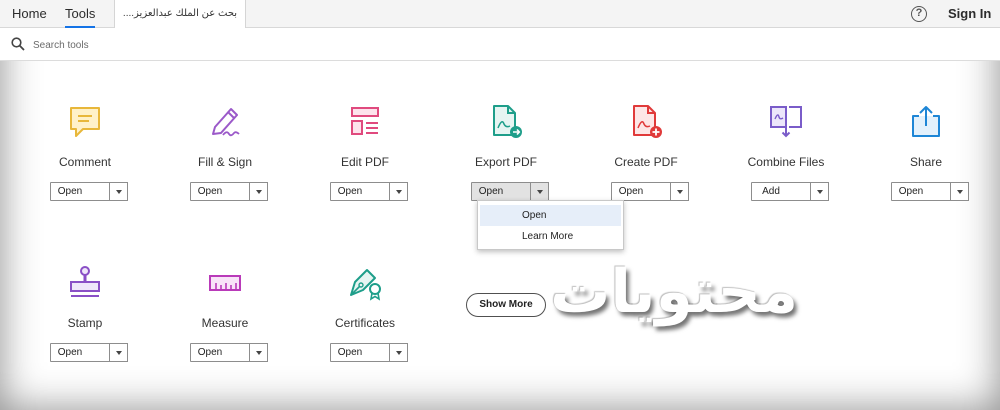 The width and height of the screenshot is (1000, 410). Describe the element at coordinates (225, 122) in the screenshot. I see `fill-sign-icon` at that location.